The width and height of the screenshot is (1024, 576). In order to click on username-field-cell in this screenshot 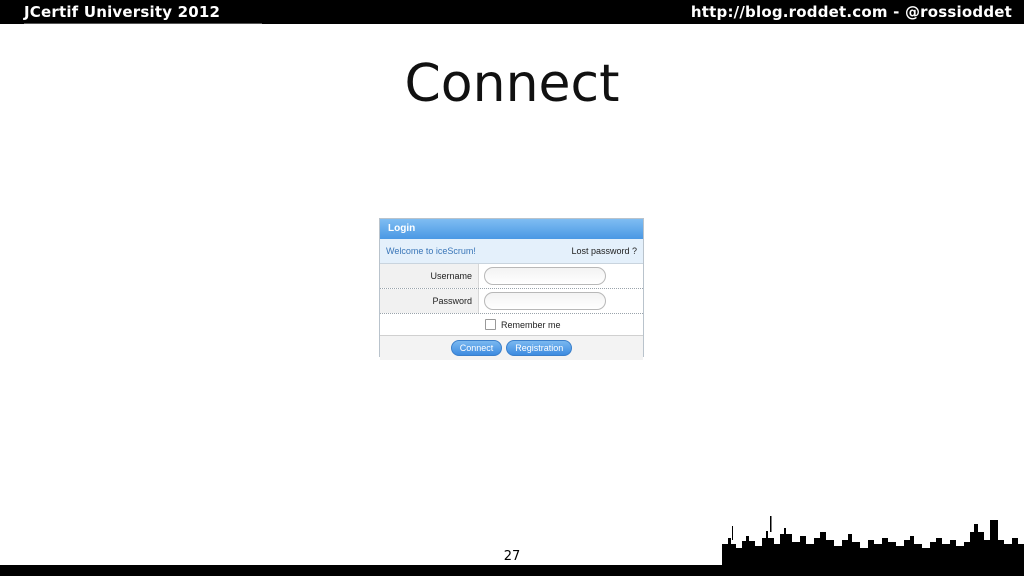, I will do `click(561, 276)`.